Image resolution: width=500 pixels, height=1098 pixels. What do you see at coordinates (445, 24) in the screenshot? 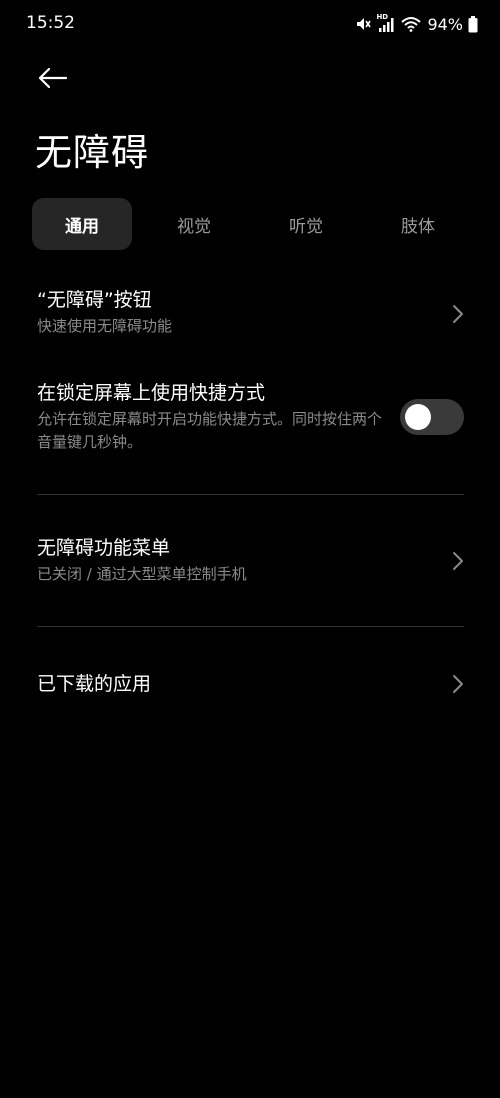
I see `battery-percent: 94%` at bounding box center [445, 24].